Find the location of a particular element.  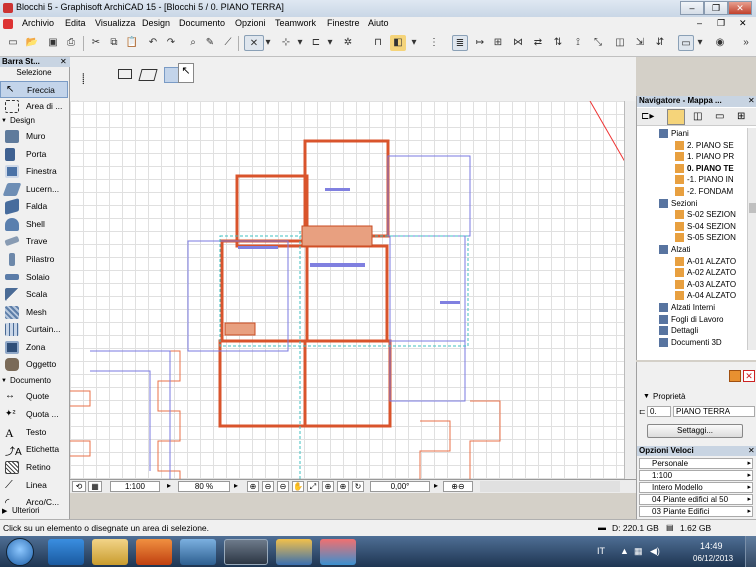

tool-falda: Falda is located at coordinates (34, 206).